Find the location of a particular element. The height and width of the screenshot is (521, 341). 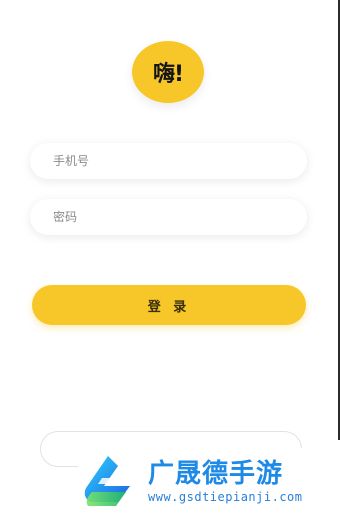

watermark: 广晟德手游 www.gsdtiepianji.com is located at coordinates (209, 482).